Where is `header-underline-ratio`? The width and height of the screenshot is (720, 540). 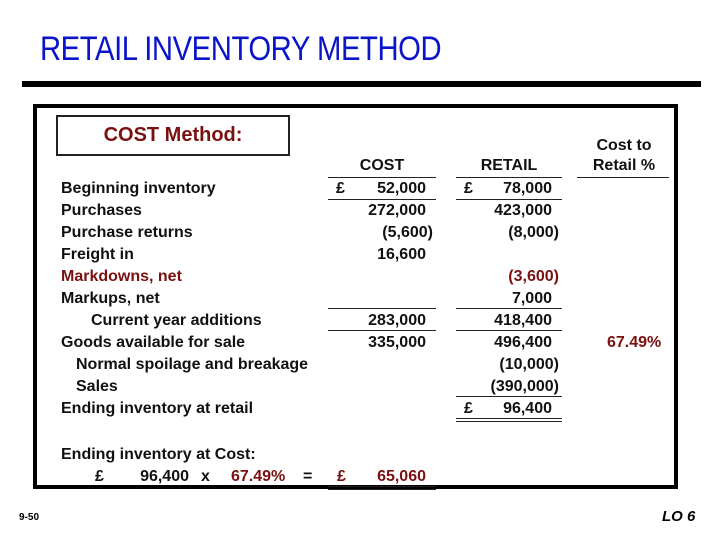
header-underline-ratio is located at coordinates (623, 177).